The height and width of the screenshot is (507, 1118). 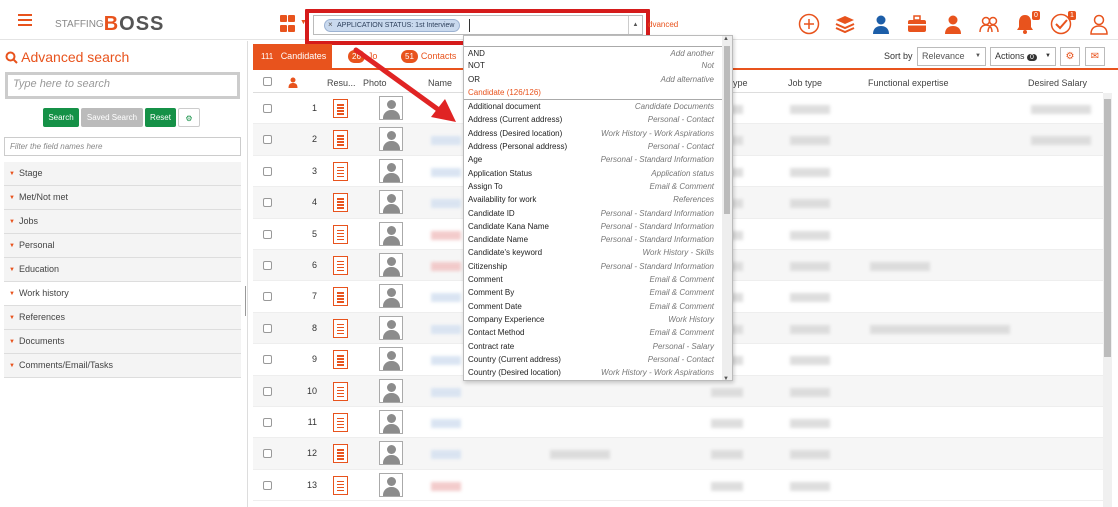 I want to click on reset-button: Reset, so click(x=160, y=117).